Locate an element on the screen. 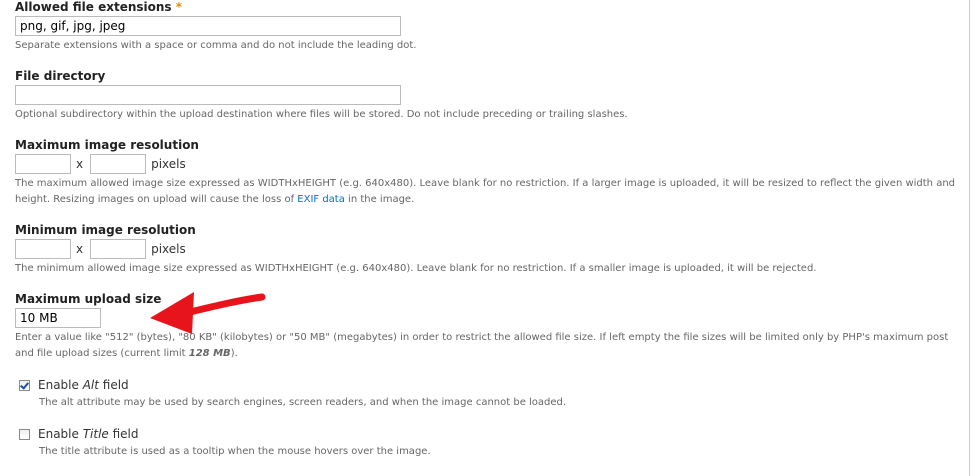  file-extensions-input is located at coordinates (208, 26).